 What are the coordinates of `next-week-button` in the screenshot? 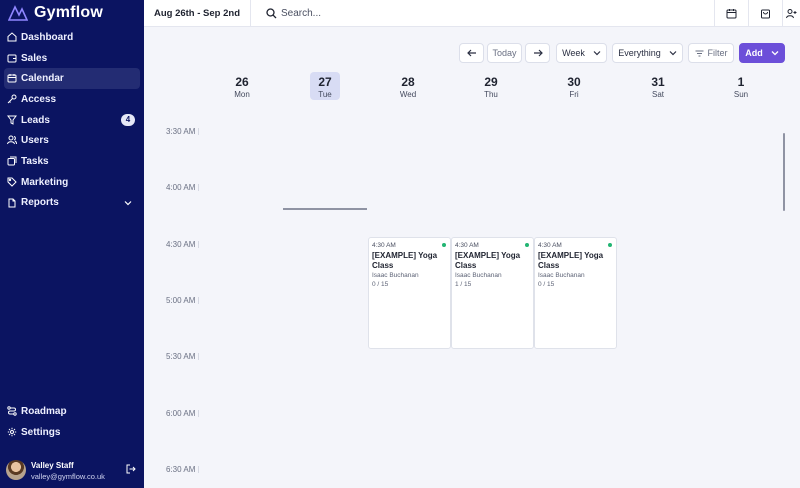 It's located at (537, 53).